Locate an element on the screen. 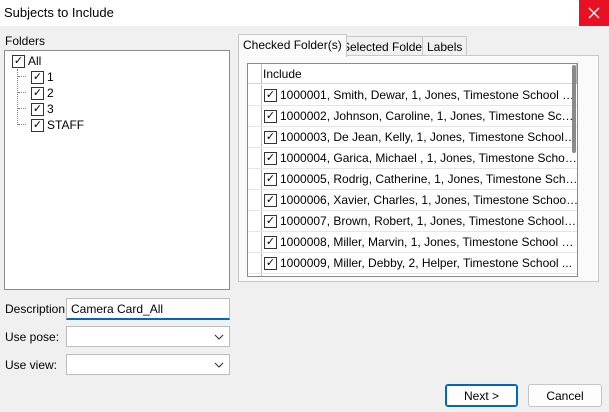 The height and width of the screenshot is (412, 609). tree-item-3: ✓ 3 is located at coordinates (42, 109).